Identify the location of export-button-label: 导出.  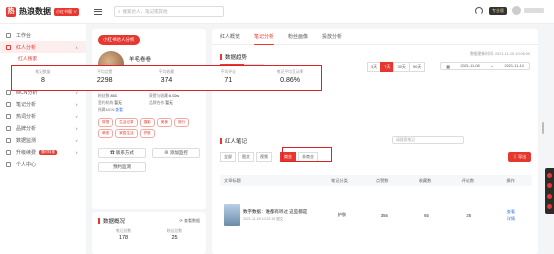
(522, 156).